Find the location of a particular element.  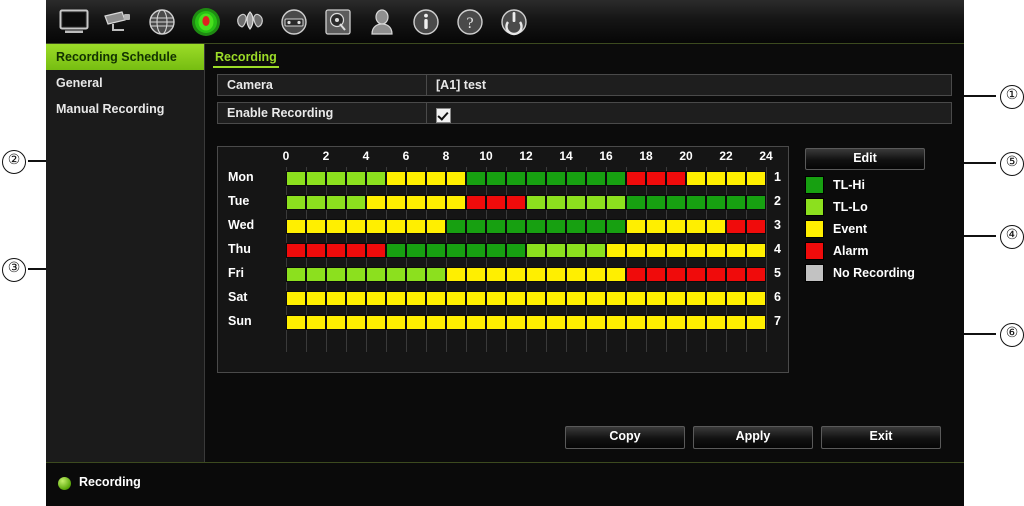

record-icon is located at coordinates (206, 22).